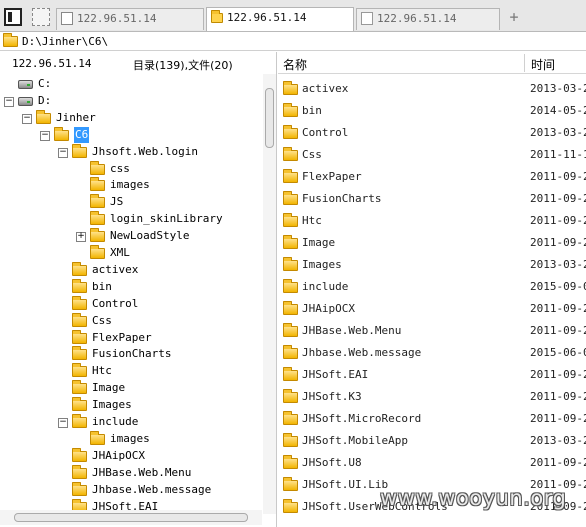 This screenshot has height=527, width=586. I want to click on tree-node: − Jinher, so click(130, 117).